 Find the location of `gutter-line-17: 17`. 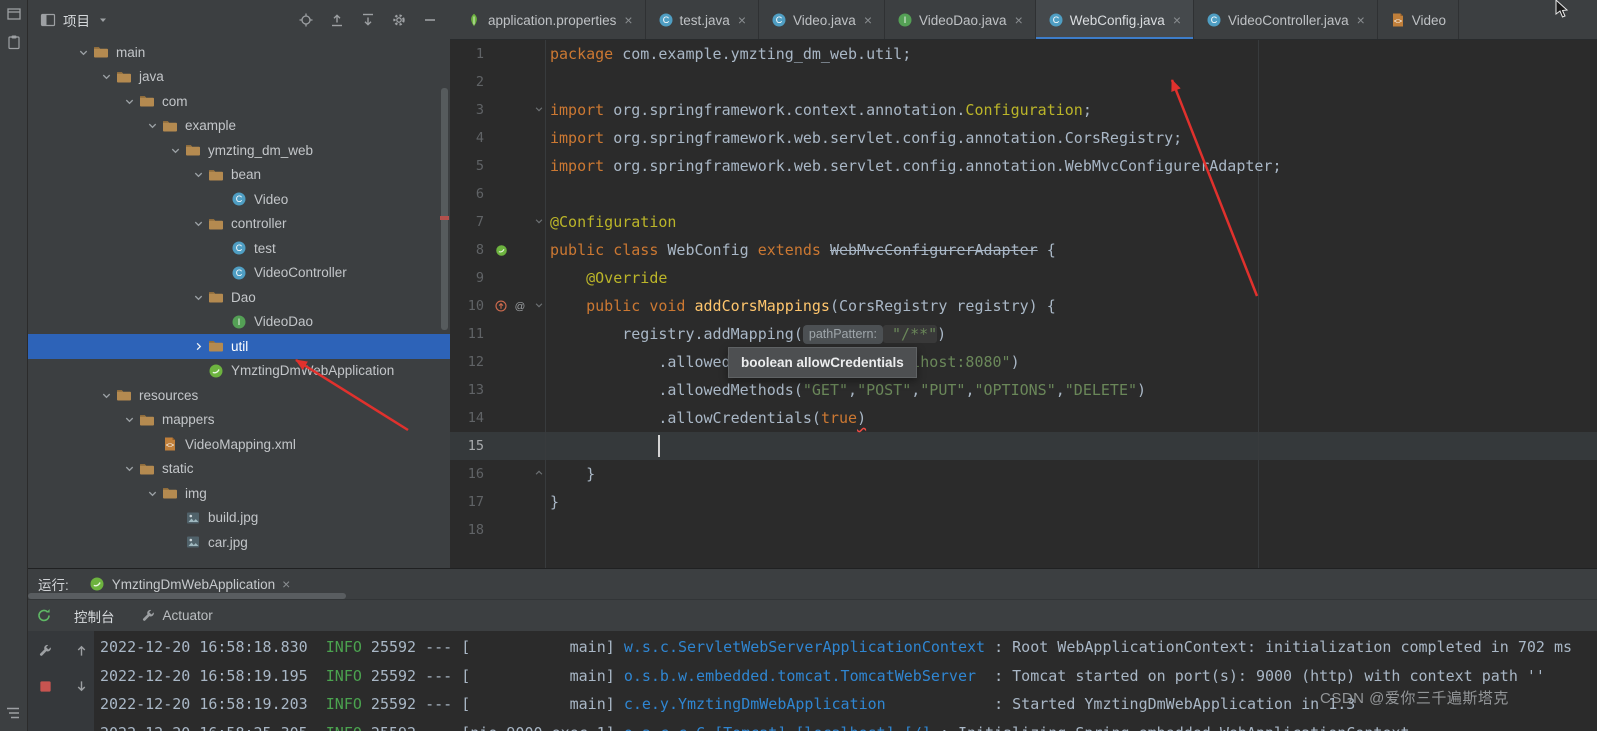

gutter-line-17: 17 is located at coordinates (497, 502).